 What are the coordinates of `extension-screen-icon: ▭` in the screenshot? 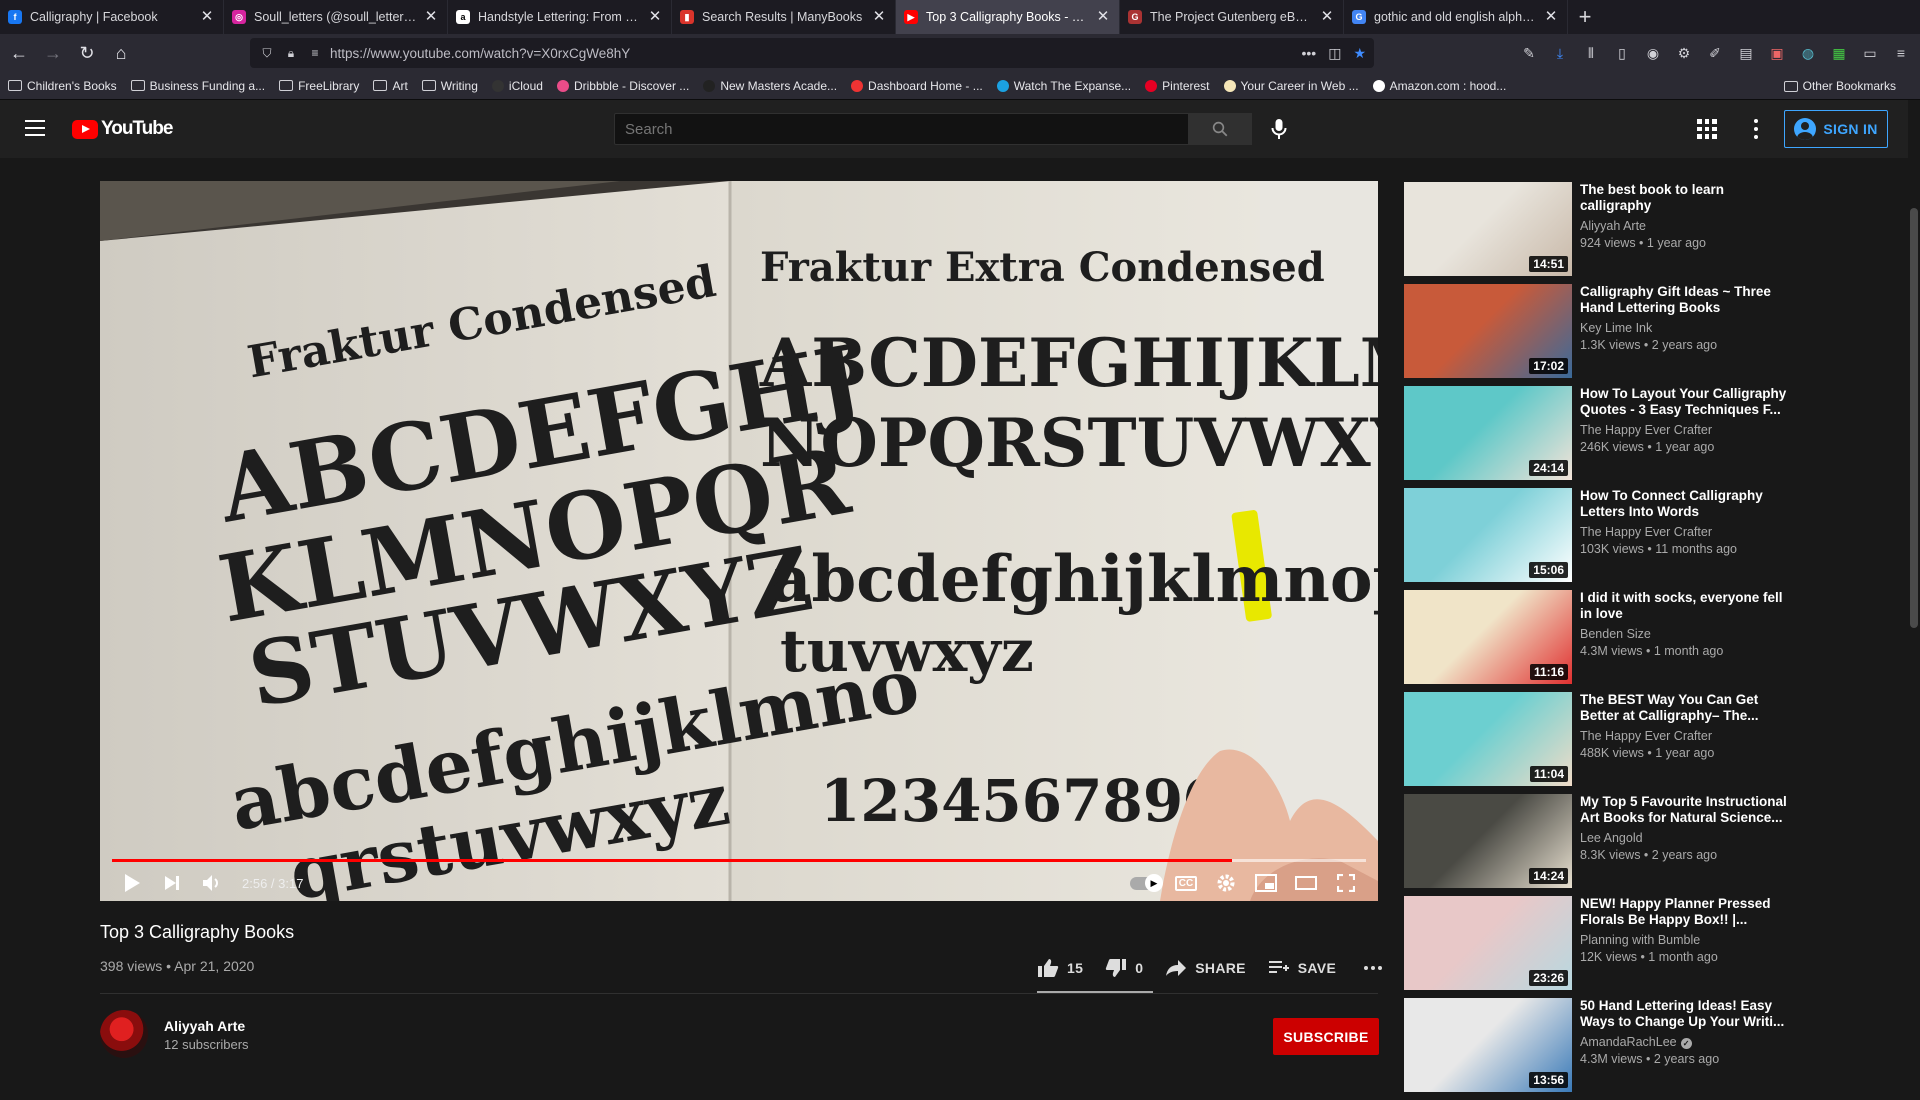 It's located at (1870, 53).